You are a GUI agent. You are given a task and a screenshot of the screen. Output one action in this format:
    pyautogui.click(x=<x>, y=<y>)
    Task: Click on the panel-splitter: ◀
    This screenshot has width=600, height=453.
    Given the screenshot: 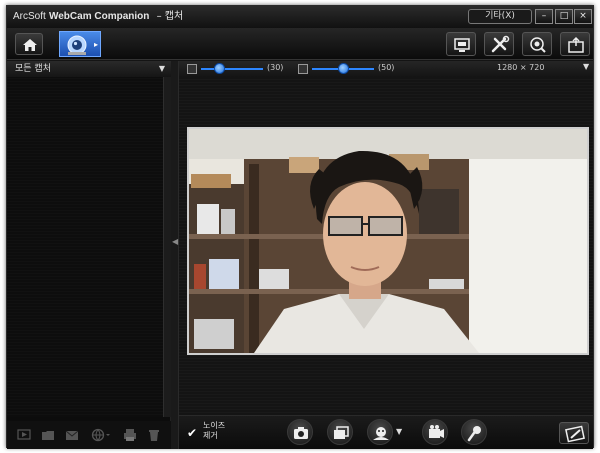 What is the action you would take?
    pyautogui.click(x=175, y=255)
    